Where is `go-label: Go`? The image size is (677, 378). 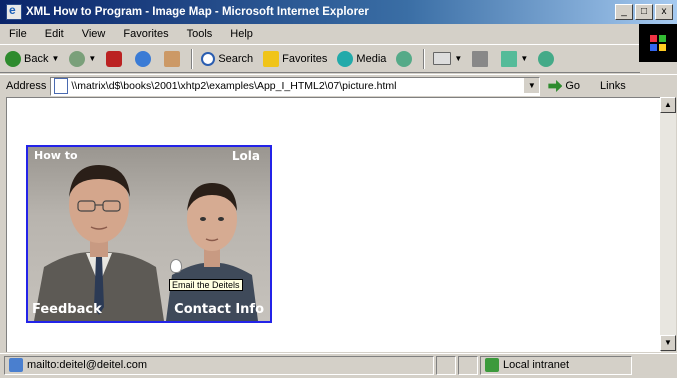
go-label: Go is located at coordinates (573, 86).